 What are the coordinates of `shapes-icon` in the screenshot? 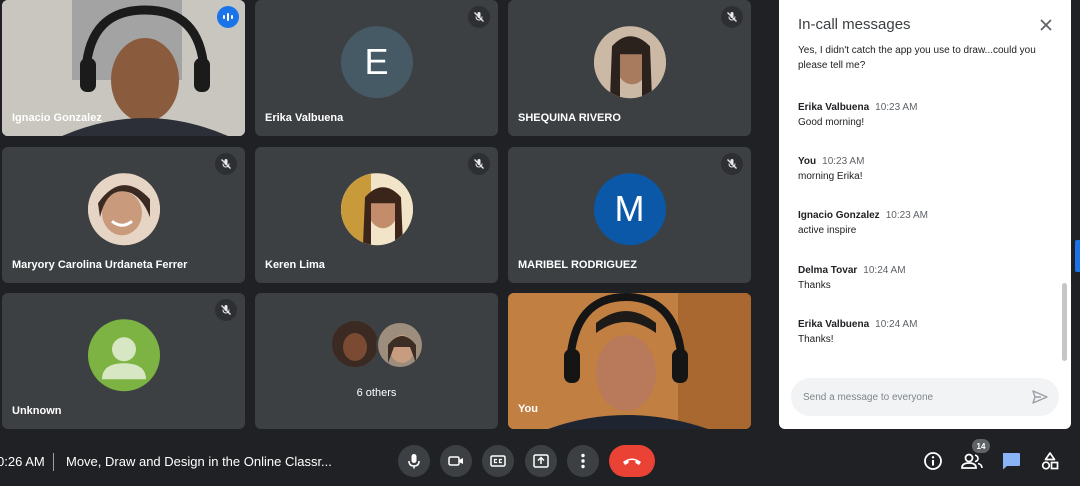 It's located at (1050, 461).